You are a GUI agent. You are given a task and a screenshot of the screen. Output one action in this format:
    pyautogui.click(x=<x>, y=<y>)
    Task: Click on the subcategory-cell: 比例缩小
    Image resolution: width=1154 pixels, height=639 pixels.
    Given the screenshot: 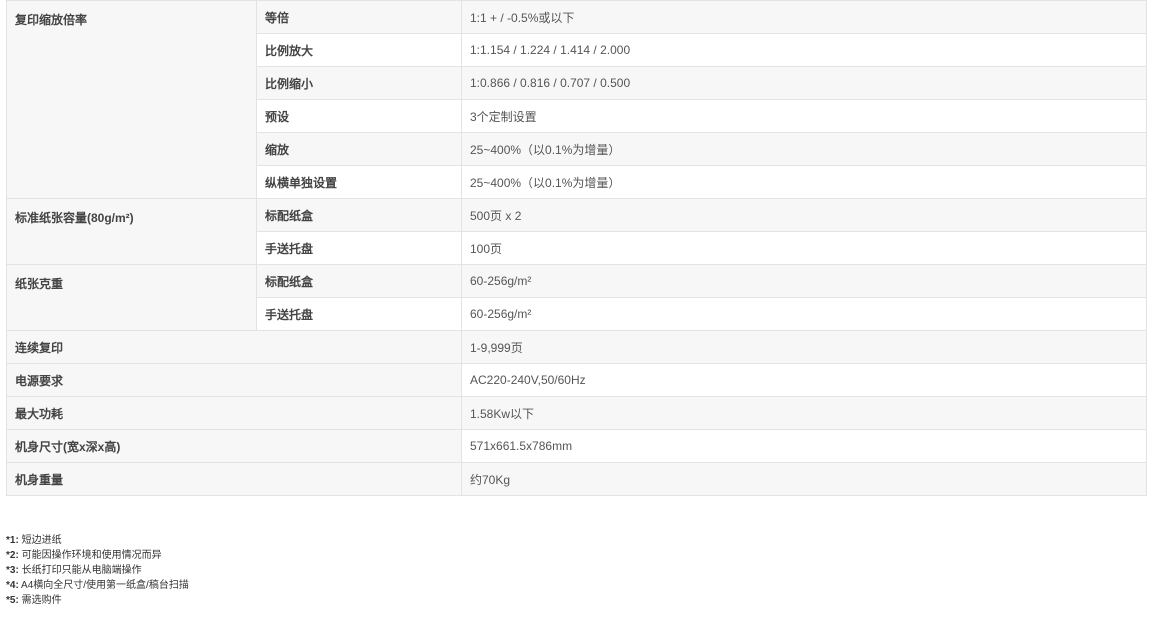 What is the action you would take?
    pyautogui.click(x=359, y=83)
    